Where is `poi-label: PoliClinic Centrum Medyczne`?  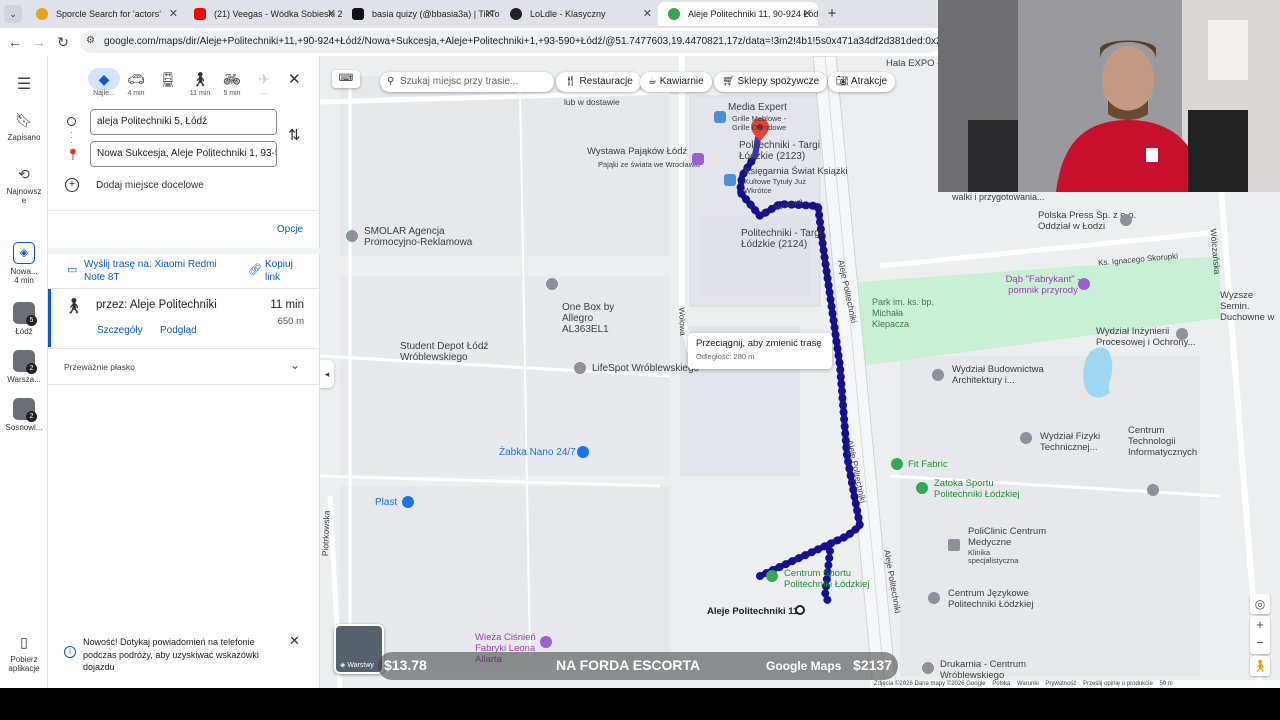
poi-label: PoliClinic Centrum Medyczne is located at coordinates (1013, 537).